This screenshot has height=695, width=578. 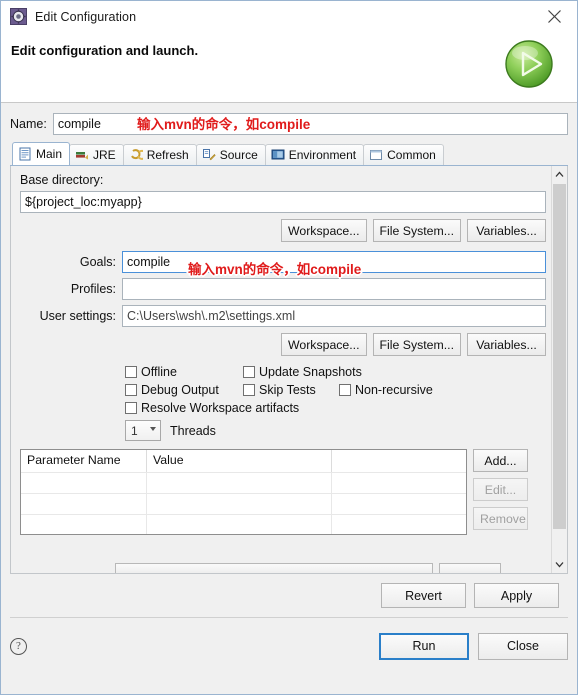 I want to click on scroll-down-arrow-icon, so click(x=559, y=564).